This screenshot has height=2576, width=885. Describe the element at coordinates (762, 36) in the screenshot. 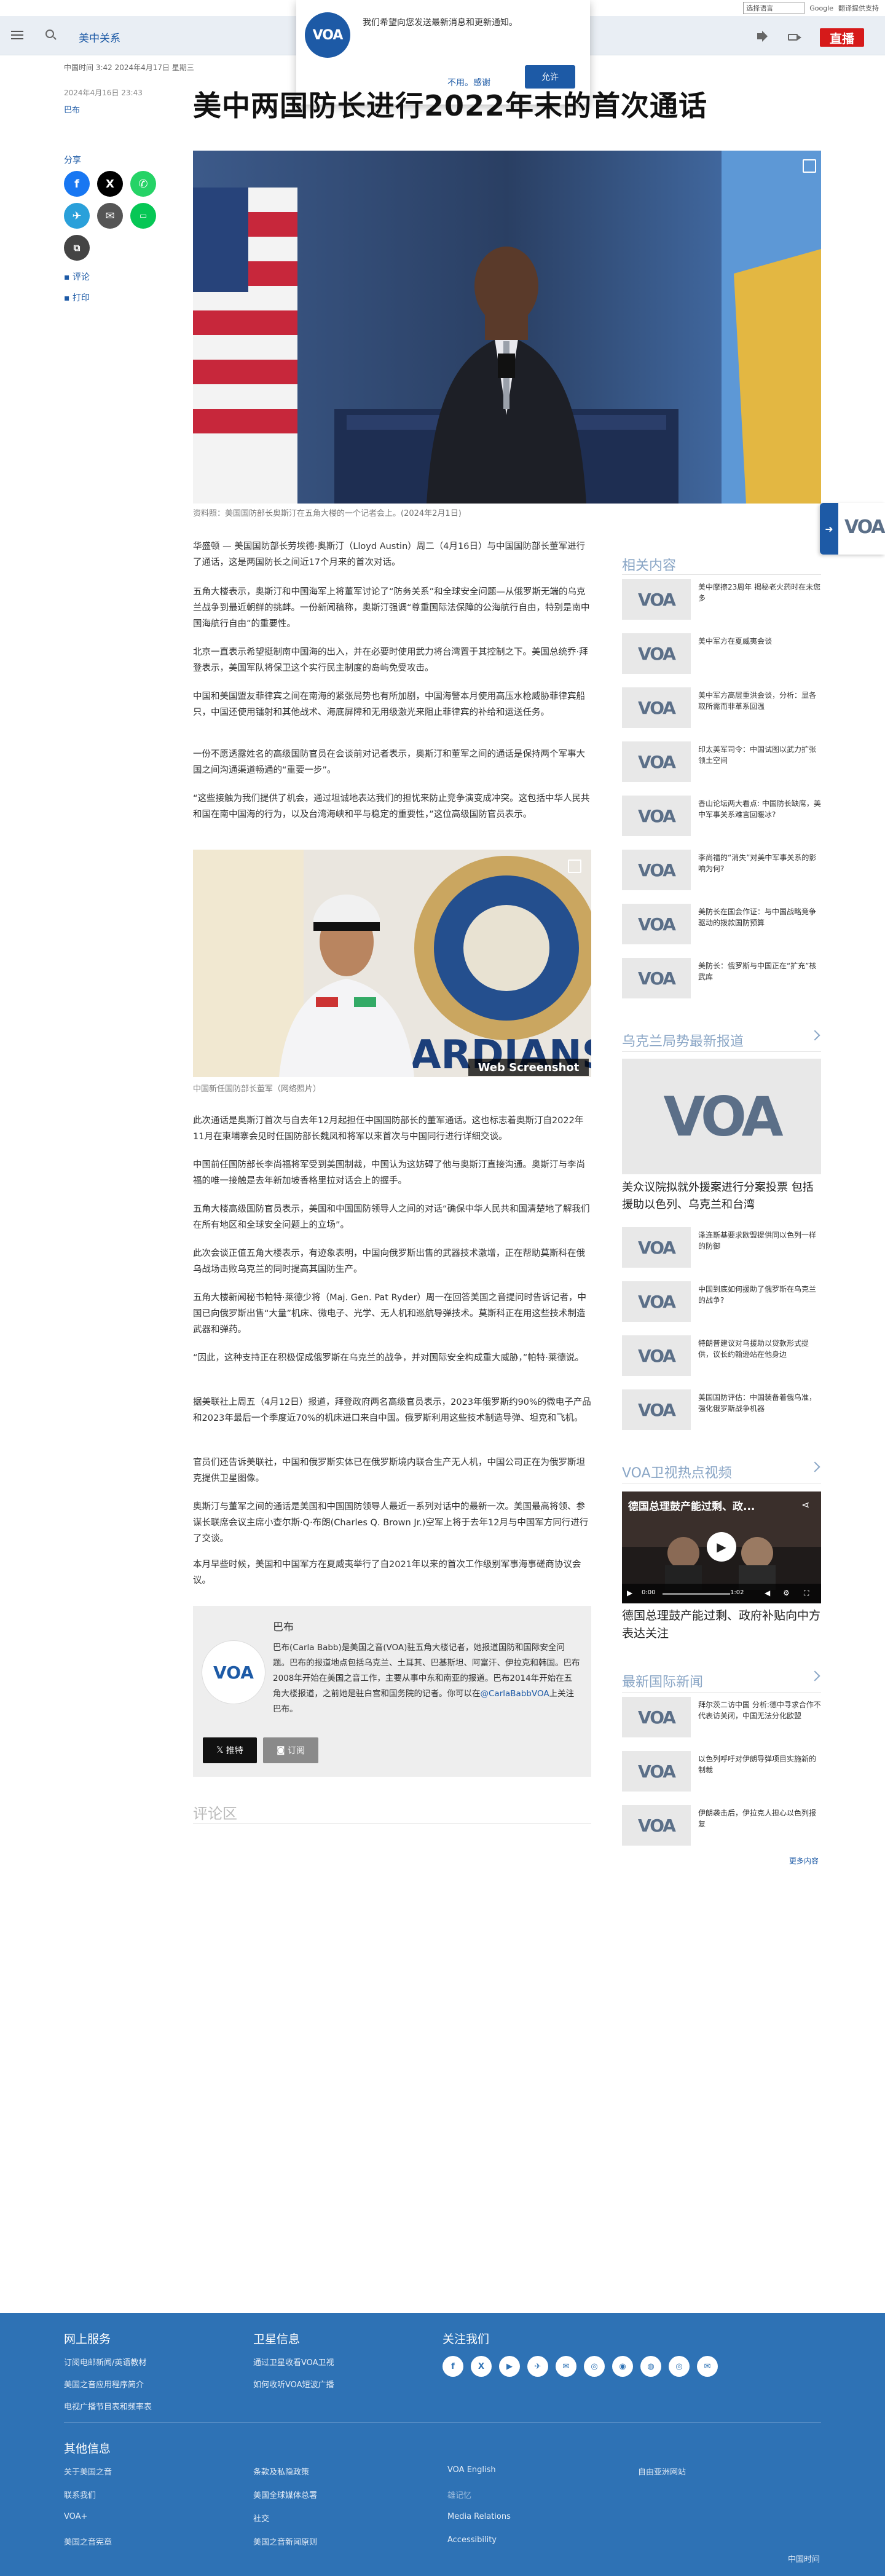

I see `audio-icon` at that location.